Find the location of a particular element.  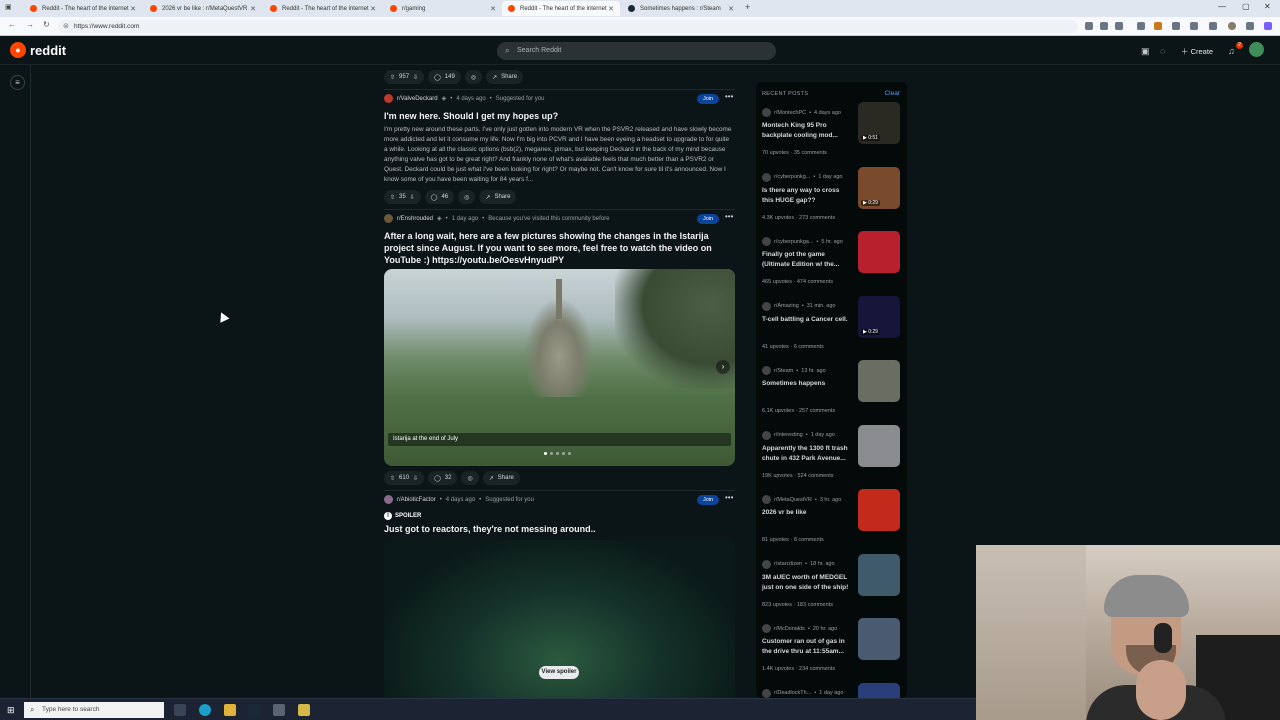

browser-tab-2: 2026 vr be like : r/MetaQuestVR ✕ is located at coordinates (203, 8).